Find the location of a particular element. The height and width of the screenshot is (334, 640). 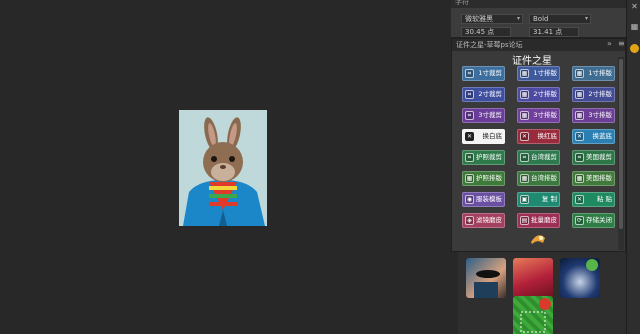

thumbnail-green-pattern is located at coordinates (533, 315).